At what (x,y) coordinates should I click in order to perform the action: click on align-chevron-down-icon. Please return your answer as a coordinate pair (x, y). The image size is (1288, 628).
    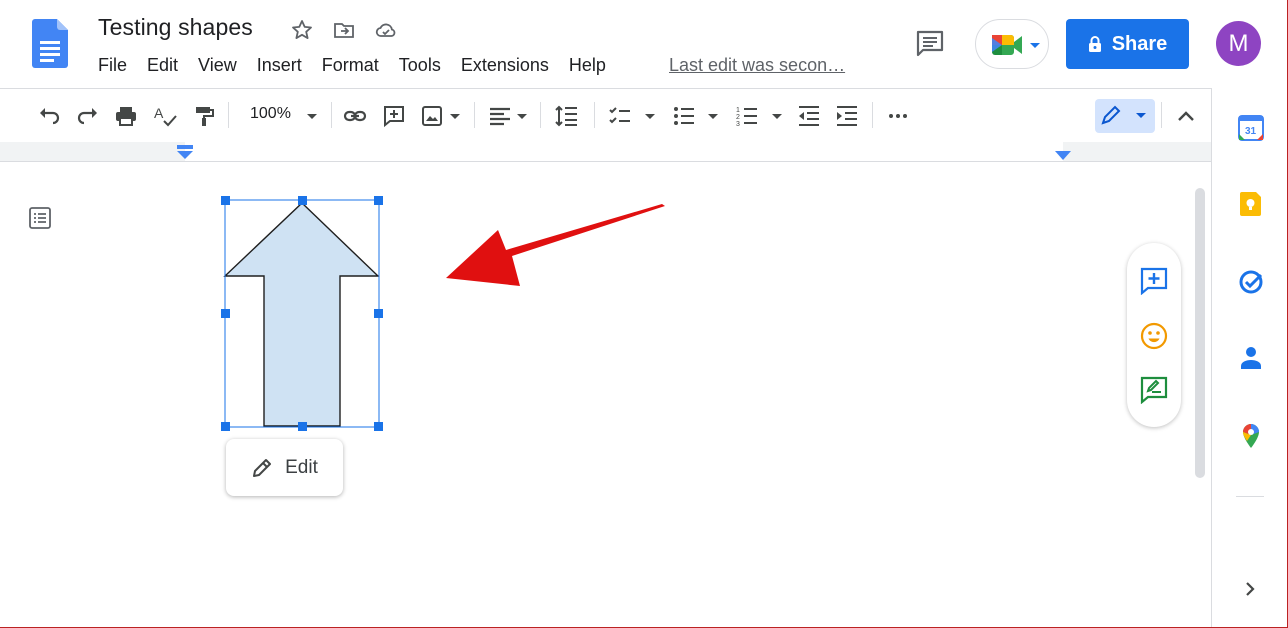
    Looking at the image, I should click on (522, 116).